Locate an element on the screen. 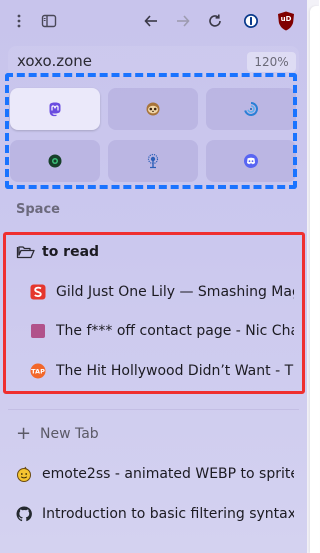 This screenshot has height=553, width=320. new-tab-button: + New Tab is located at coordinates (156, 434).